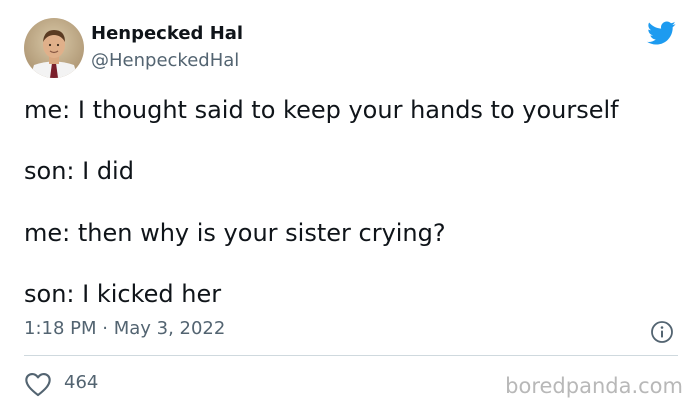 Image resolution: width=700 pixels, height=410 pixels. I want to click on tweet-text-line: son: I did, so click(79, 171).